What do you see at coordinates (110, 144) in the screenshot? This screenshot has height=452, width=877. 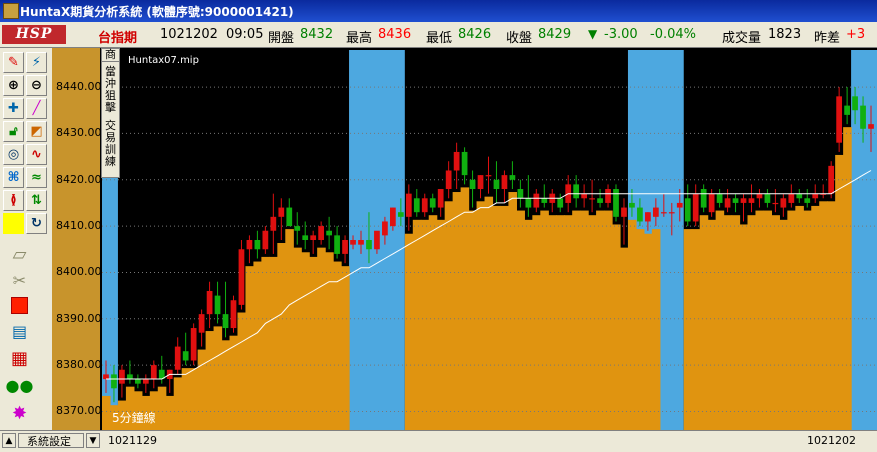 I see `side-tab-training: 交易訓練` at bounding box center [110, 144].